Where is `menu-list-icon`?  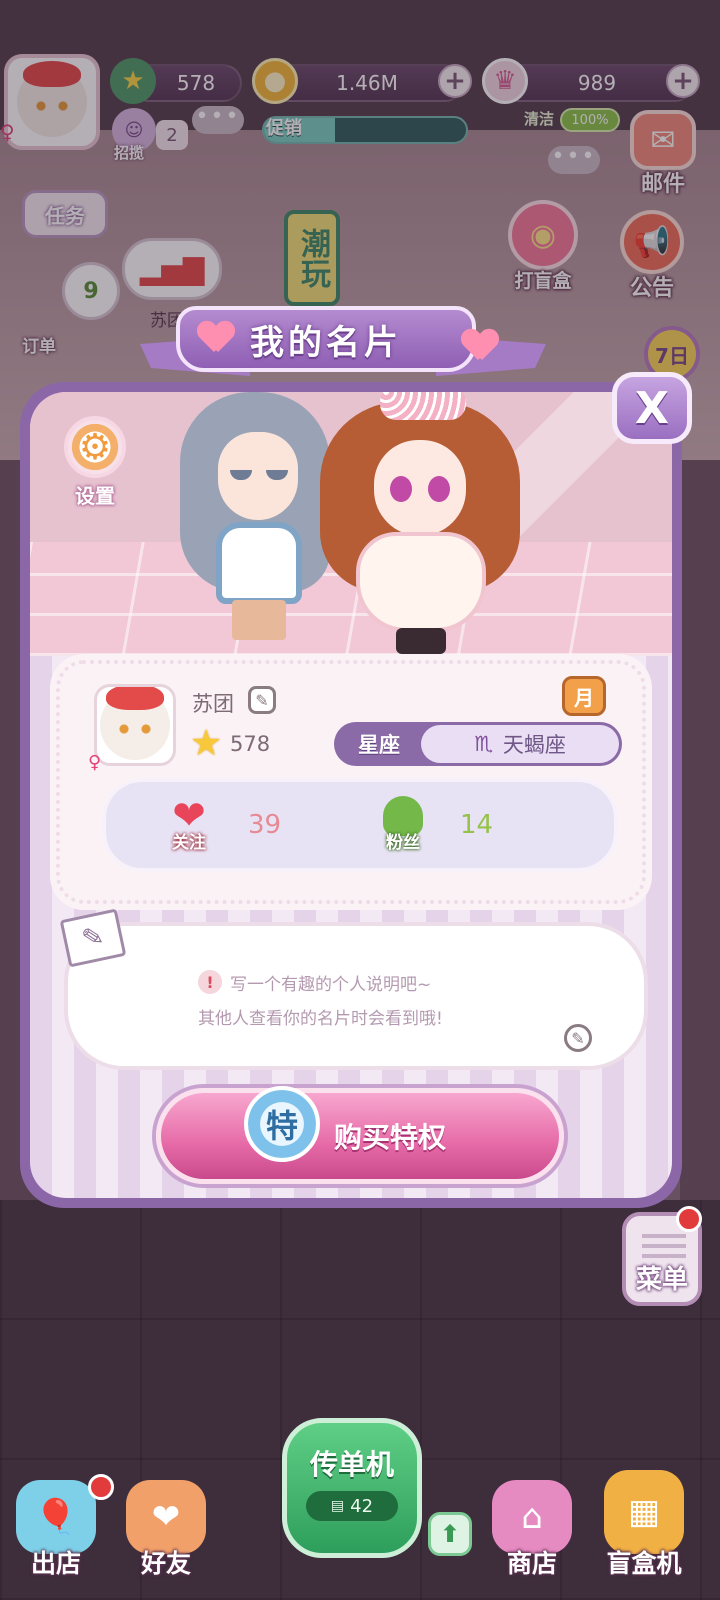
menu-list-icon is located at coordinates (664, 1249).